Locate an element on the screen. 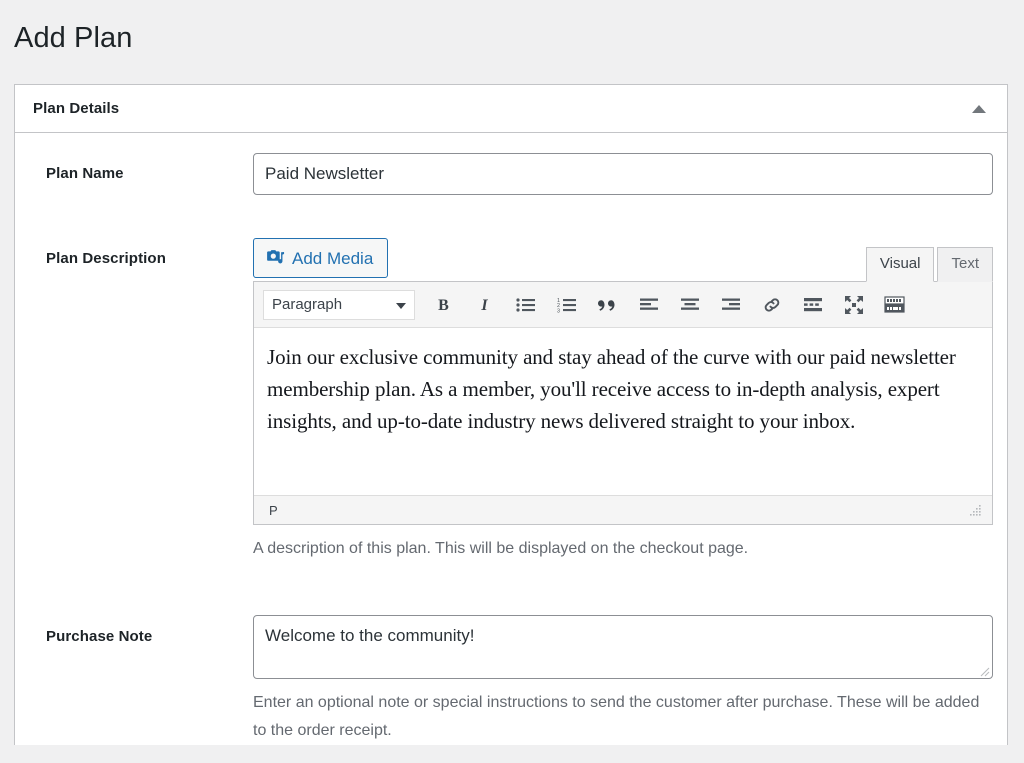 Image resolution: width=1024 pixels, height=763 pixels. plan-name-label: Plan Name is located at coordinates (85, 173).